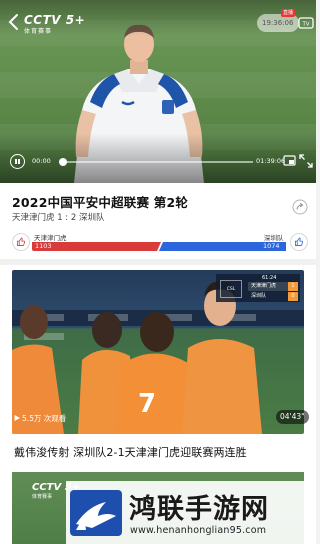 Image resolution: width=320 pixels, height=544 pixels. I want to click on live-clock-badge: 19:36:06 直播, so click(278, 20).